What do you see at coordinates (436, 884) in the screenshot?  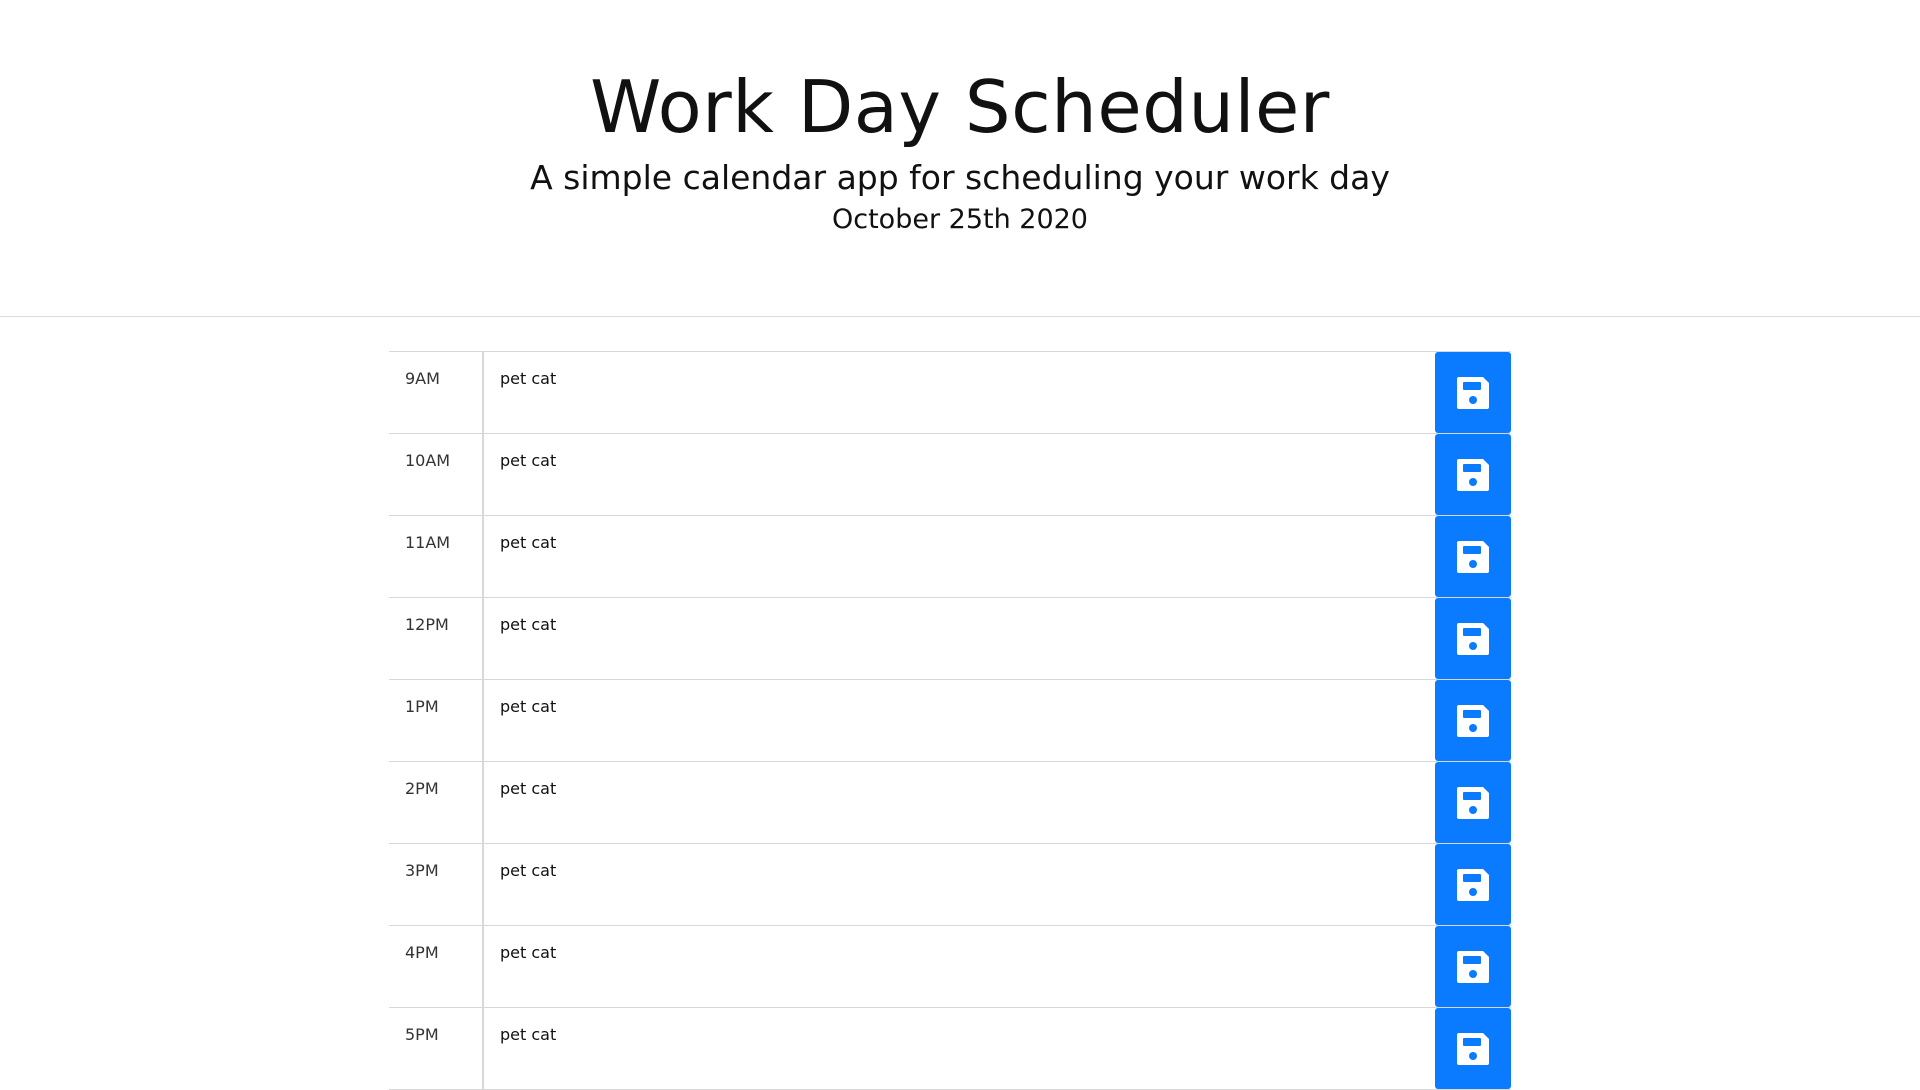 I see `hour-label: 3PM` at bounding box center [436, 884].